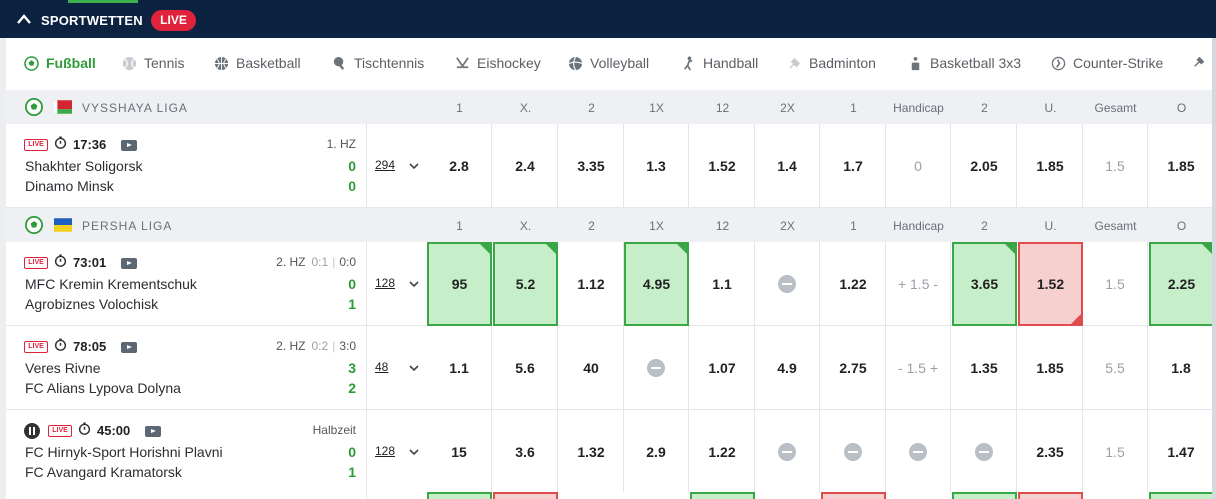 This screenshot has width=1216, height=499. I want to click on league-header: PERSHA LIGA 1 X. 2 1X 12 2X 1 Handicap 2 U. Gesamt O, so click(609, 225).